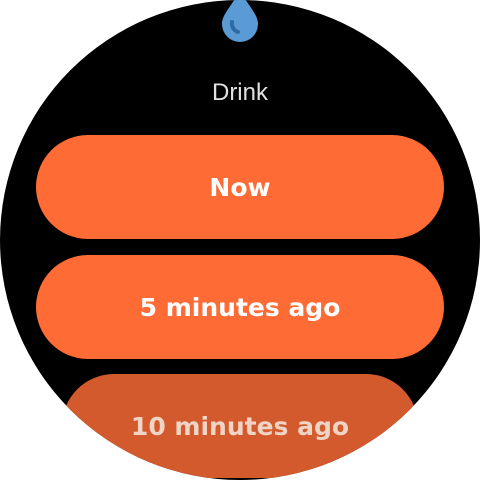 The height and width of the screenshot is (480, 480). I want to click on ten-minutes-ago-button-label: 10 minutes ago, so click(240, 426).